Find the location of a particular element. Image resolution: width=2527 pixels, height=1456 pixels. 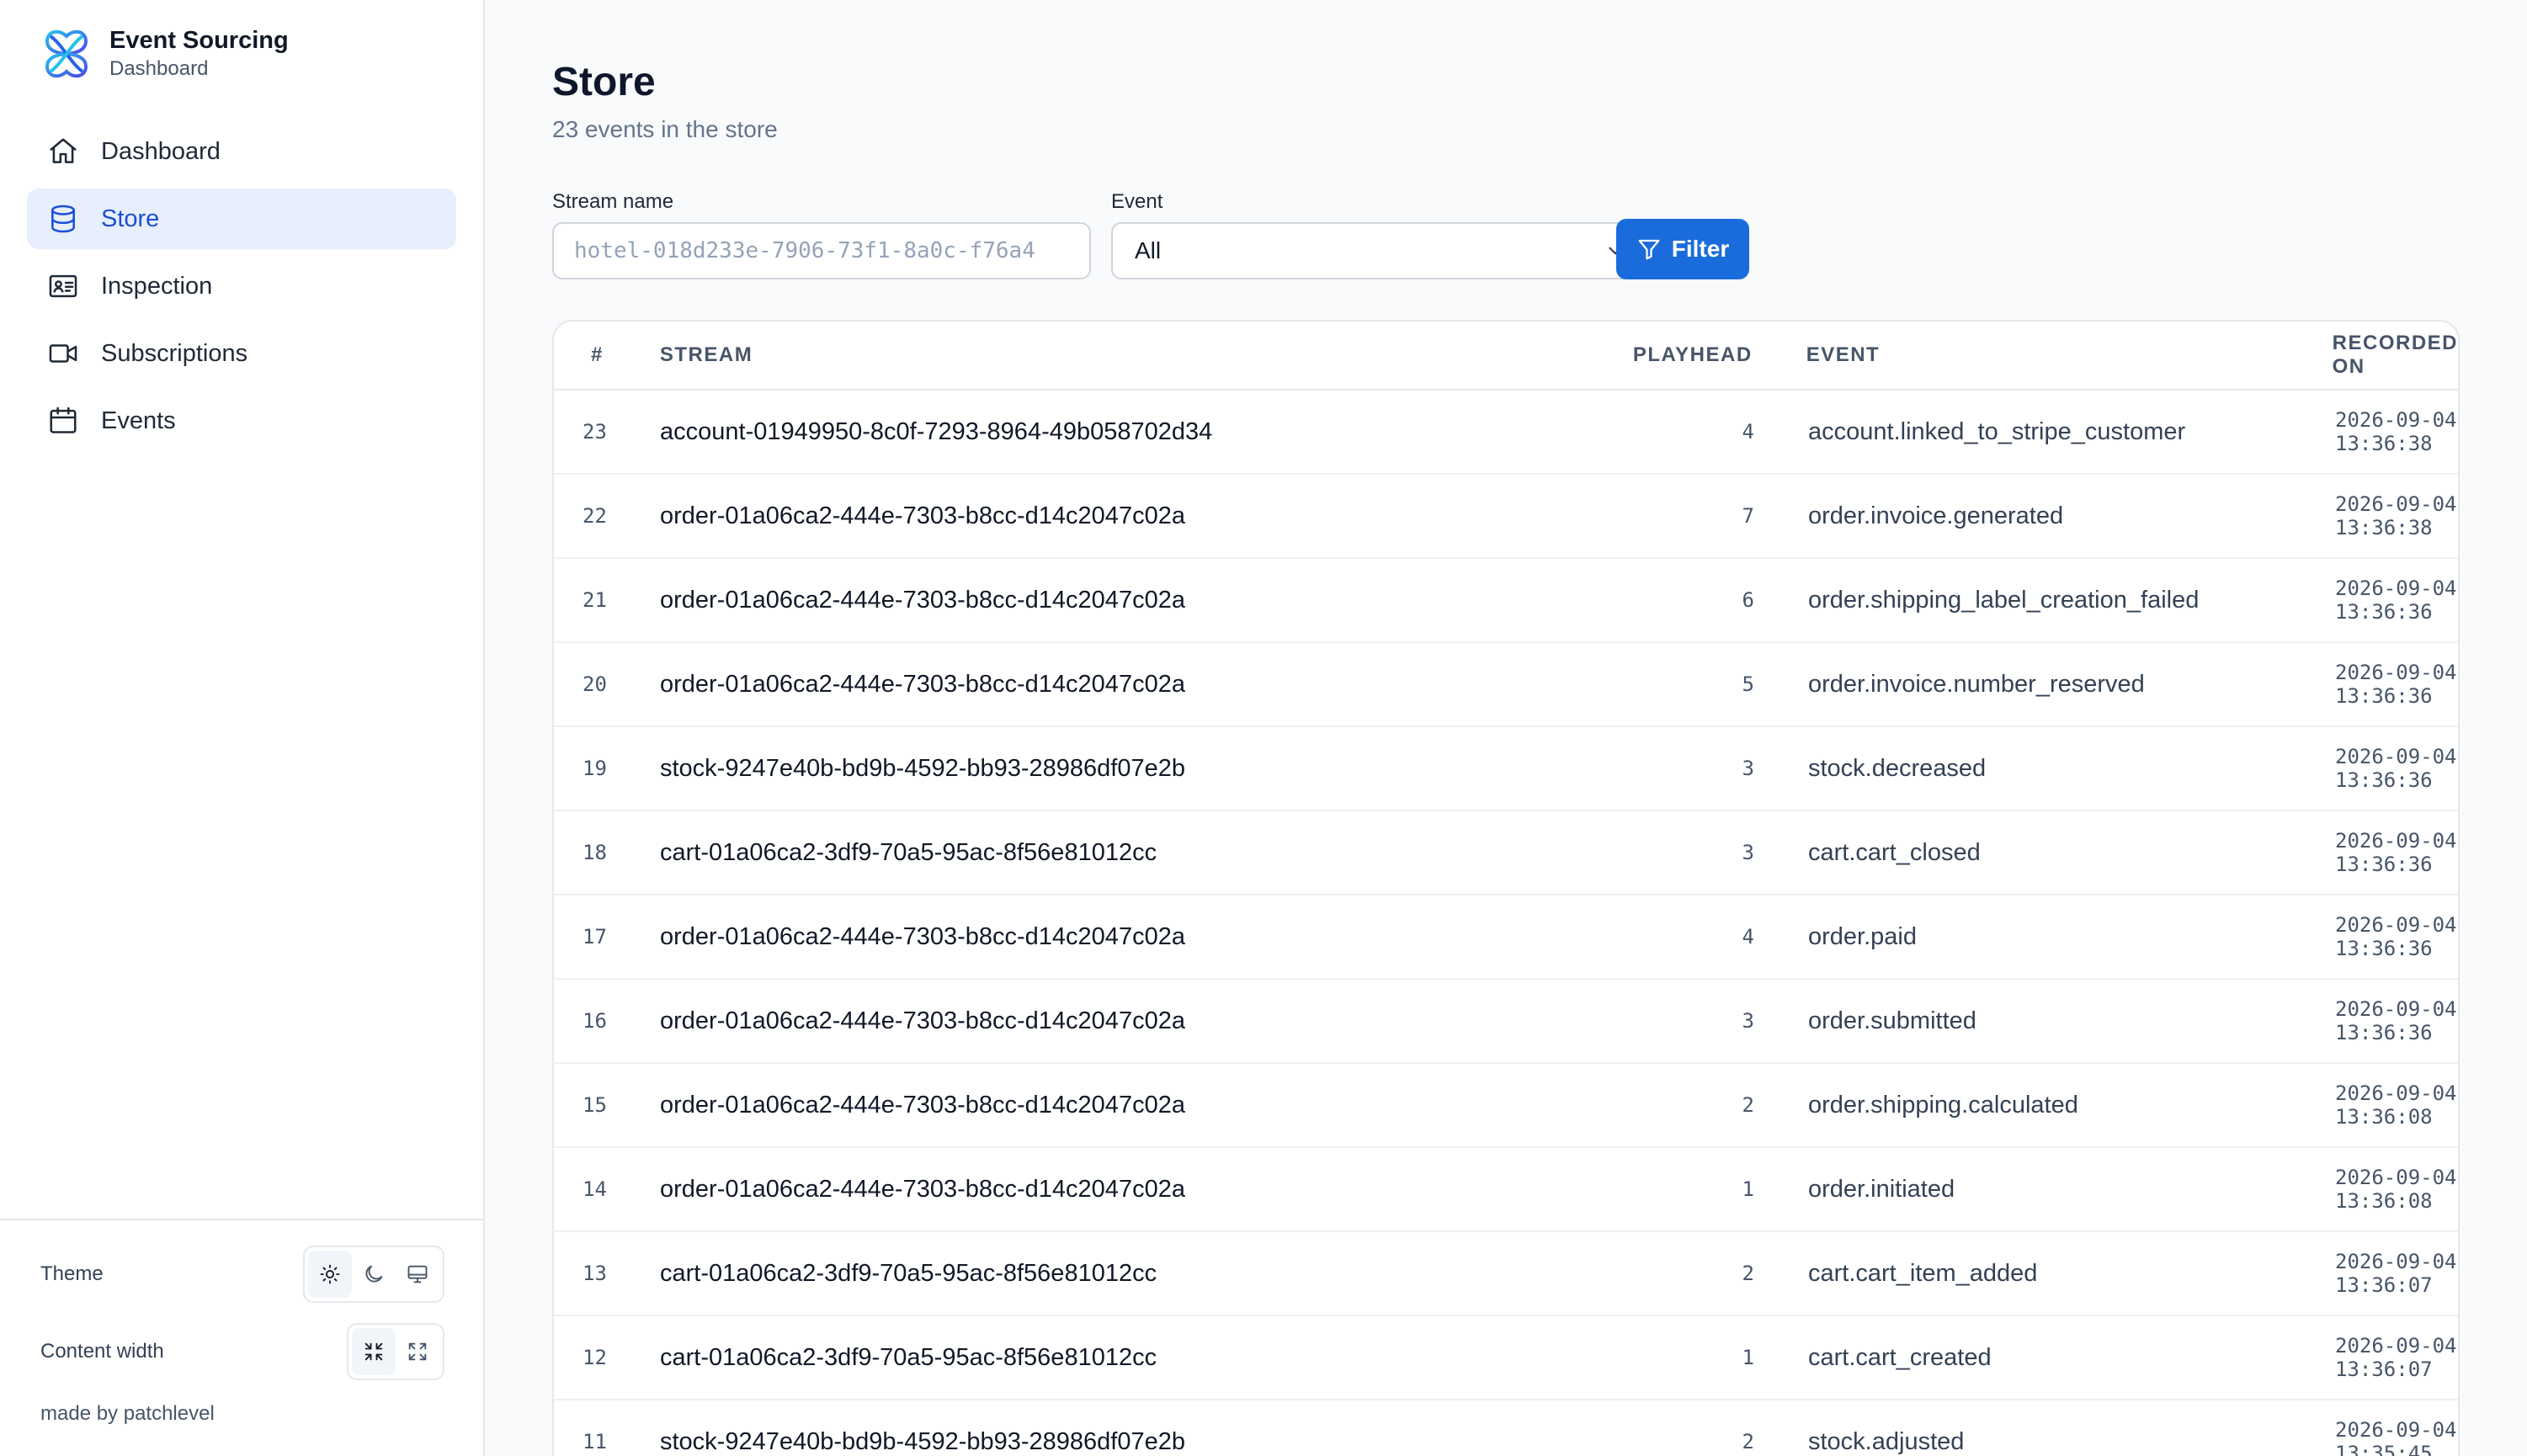

content-width-switcher is located at coordinates (396, 1351).